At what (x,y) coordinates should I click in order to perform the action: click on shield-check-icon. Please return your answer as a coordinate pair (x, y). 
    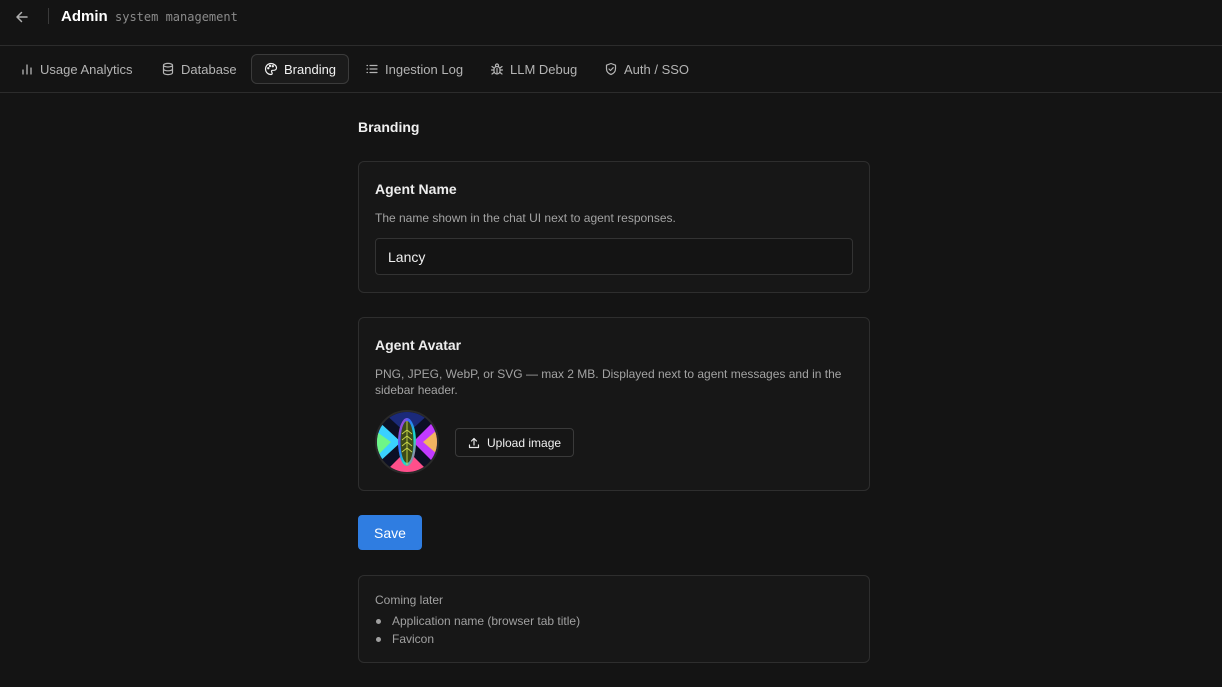
    Looking at the image, I should click on (611, 69).